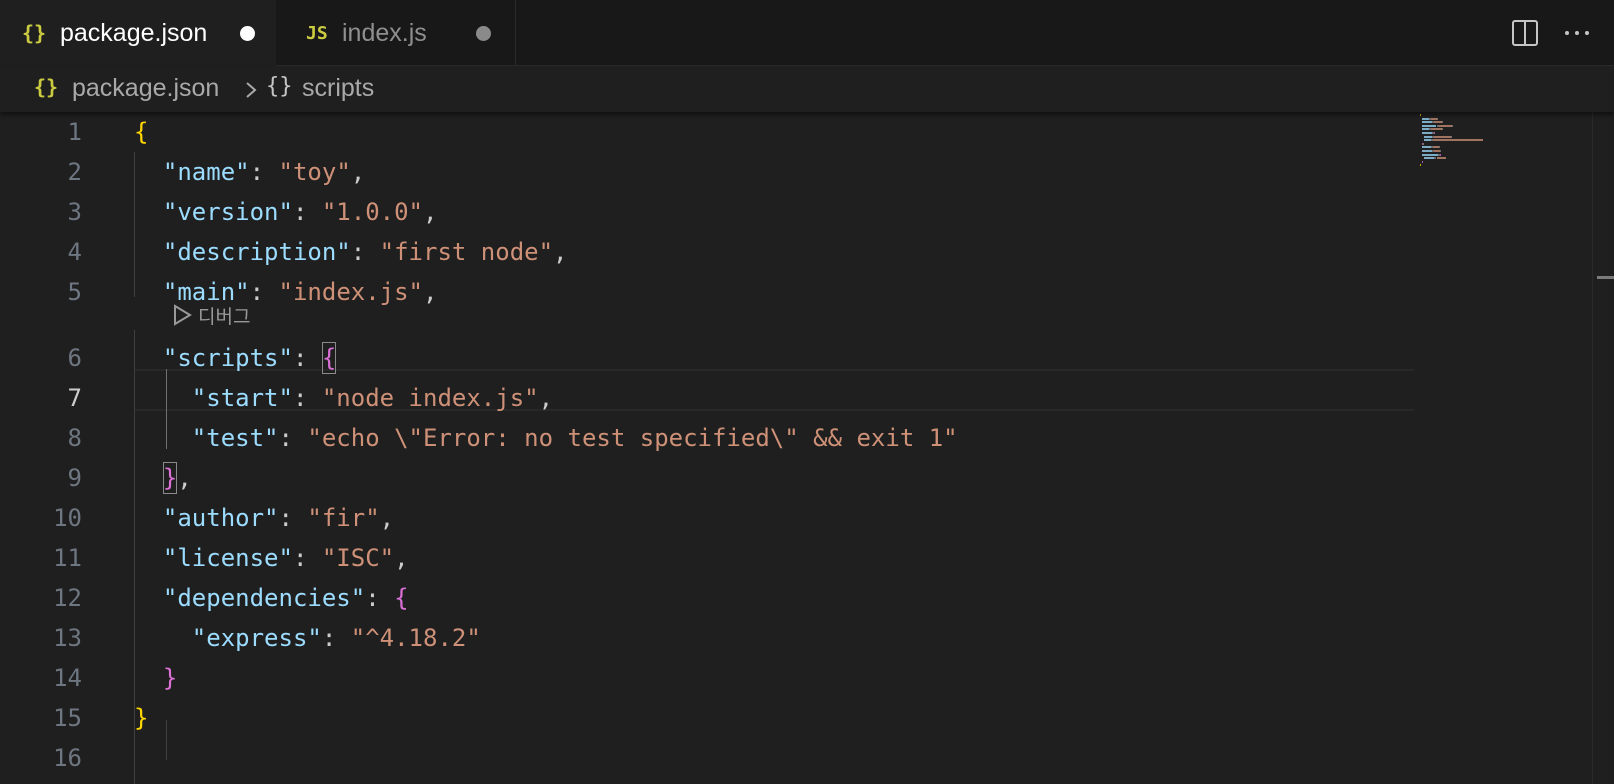  What do you see at coordinates (74, 398) in the screenshot?
I see `line-number: 7` at bounding box center [74, 398].